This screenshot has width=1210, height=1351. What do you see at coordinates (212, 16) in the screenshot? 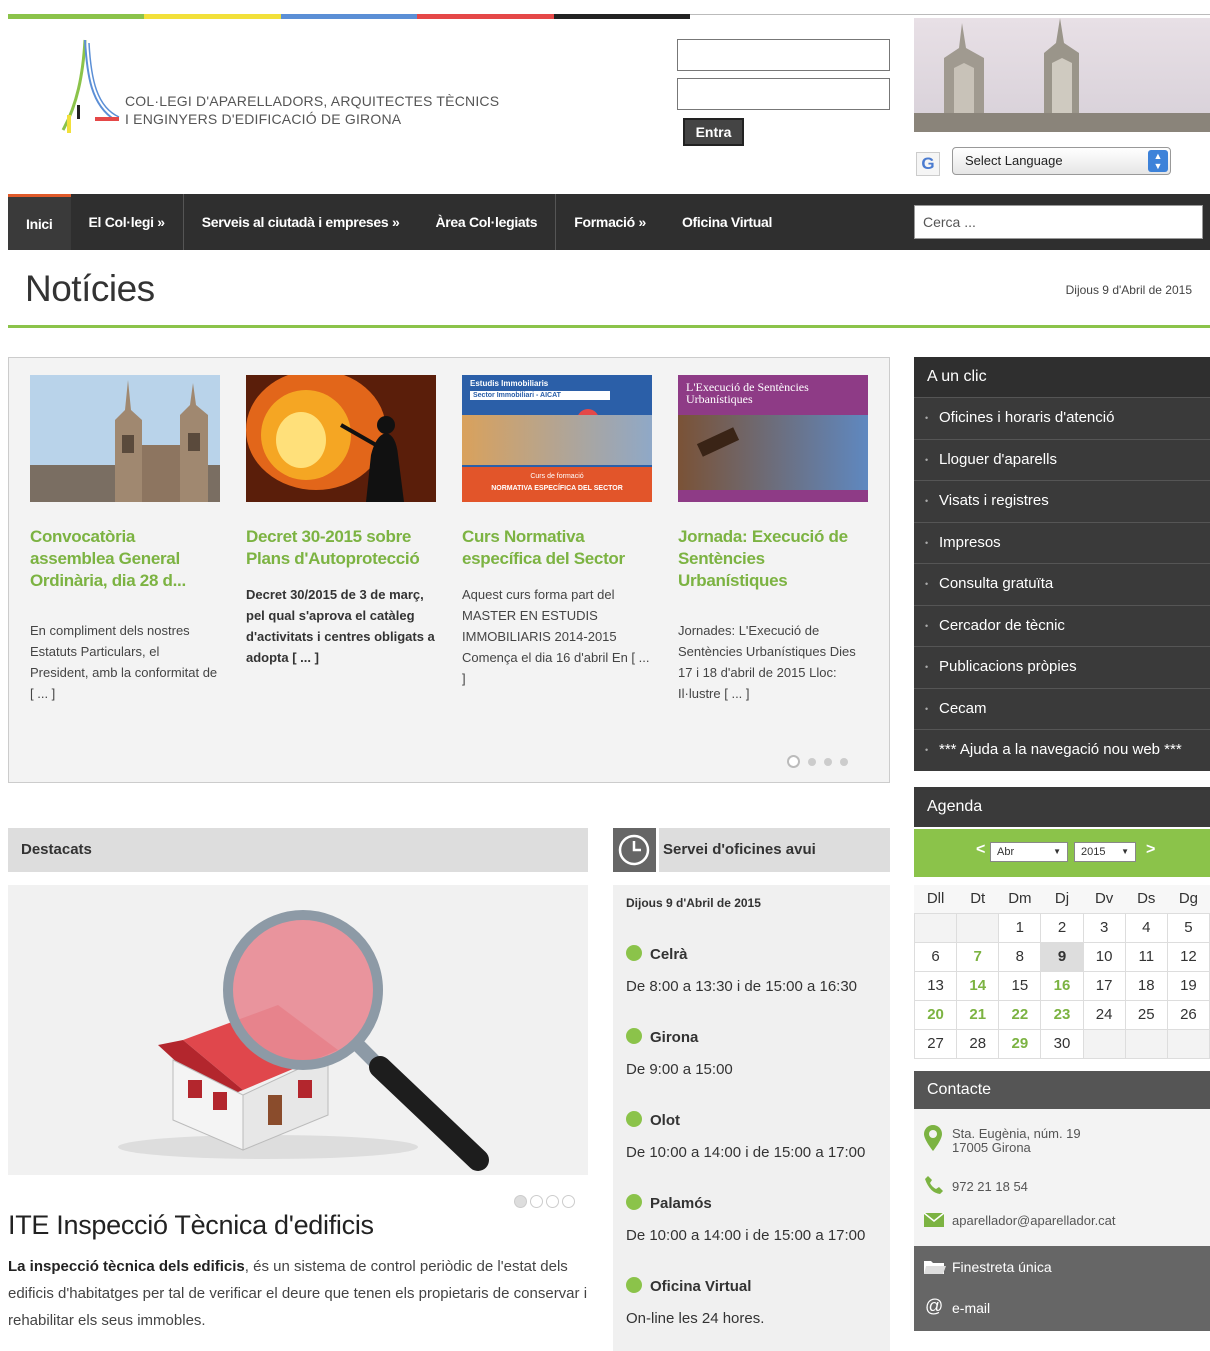
I see `strip-yellow` at bounding box center [212, 16].